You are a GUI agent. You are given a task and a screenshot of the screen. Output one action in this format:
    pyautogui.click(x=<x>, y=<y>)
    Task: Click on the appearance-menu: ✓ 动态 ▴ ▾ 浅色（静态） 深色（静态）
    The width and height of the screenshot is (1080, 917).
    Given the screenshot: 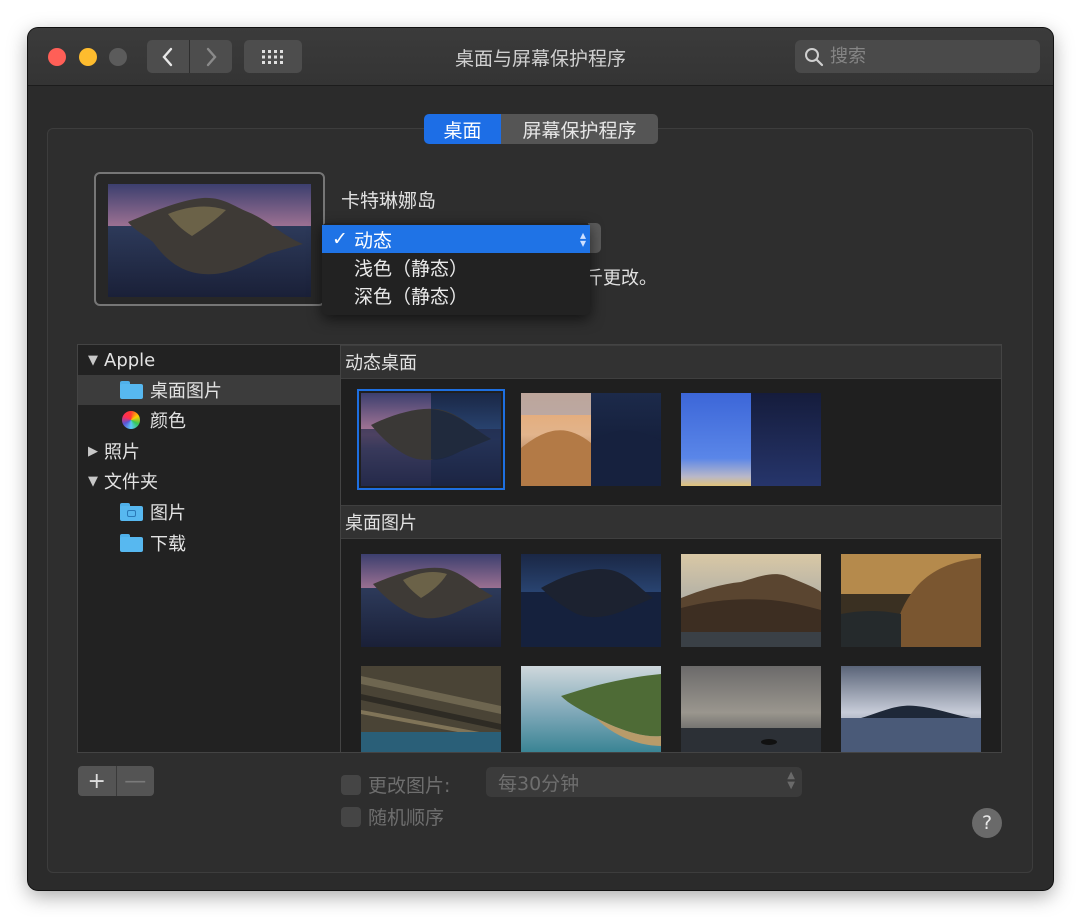 What is the action you would take?
    pyautogui.click(x=456, y=269)
    